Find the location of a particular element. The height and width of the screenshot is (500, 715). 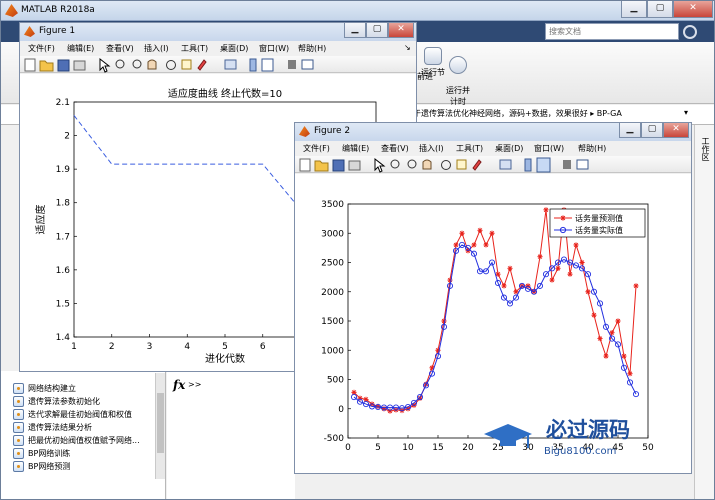

y-tick-label: 2000 is located at coordinates (332, 293).